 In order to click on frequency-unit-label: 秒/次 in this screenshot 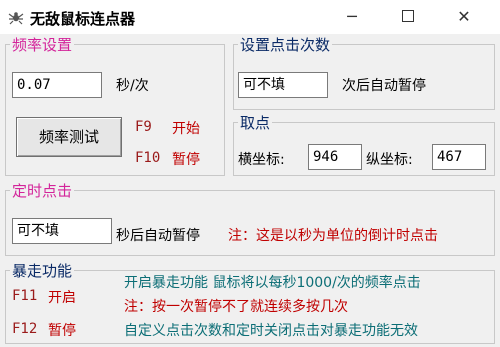, I will do `click(132, 86)`.